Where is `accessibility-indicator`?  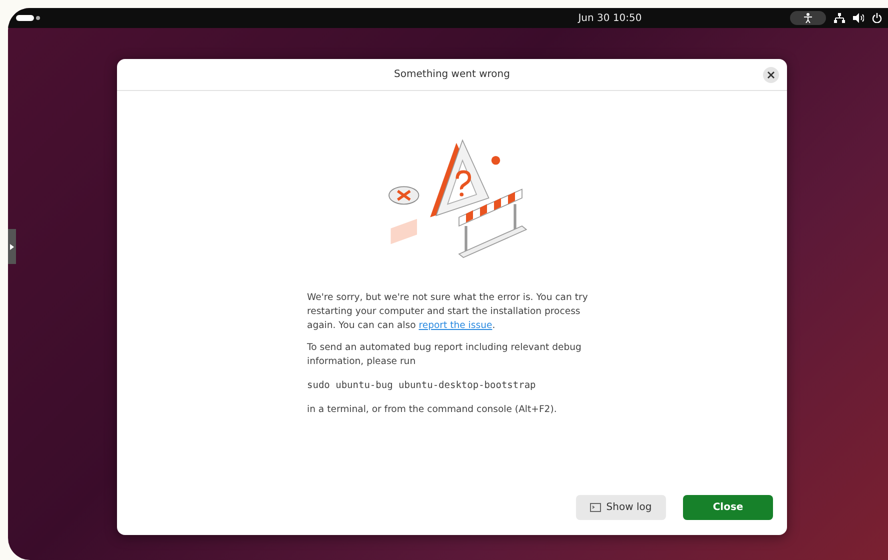 accessibility-indicator is located at coordinates (808, 18).